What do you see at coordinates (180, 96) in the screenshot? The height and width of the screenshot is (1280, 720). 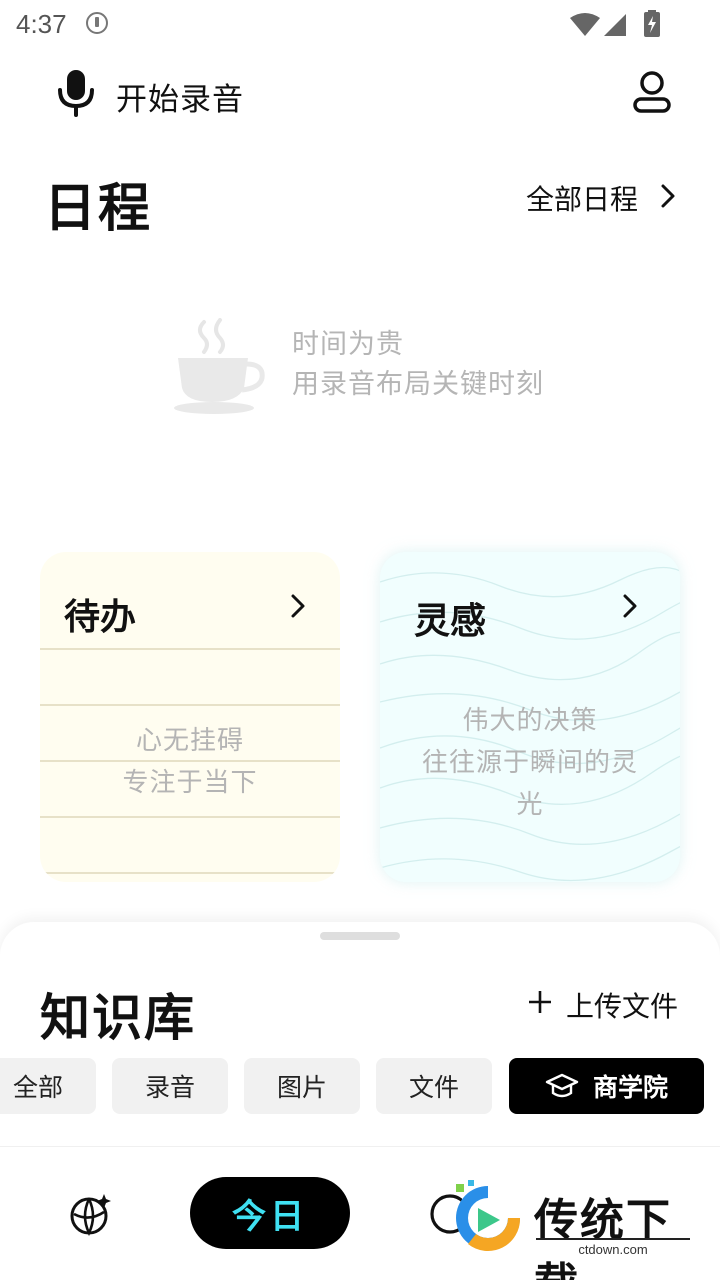 I see `start-recording-label: 开始录音` at bounding box center [180, 96].